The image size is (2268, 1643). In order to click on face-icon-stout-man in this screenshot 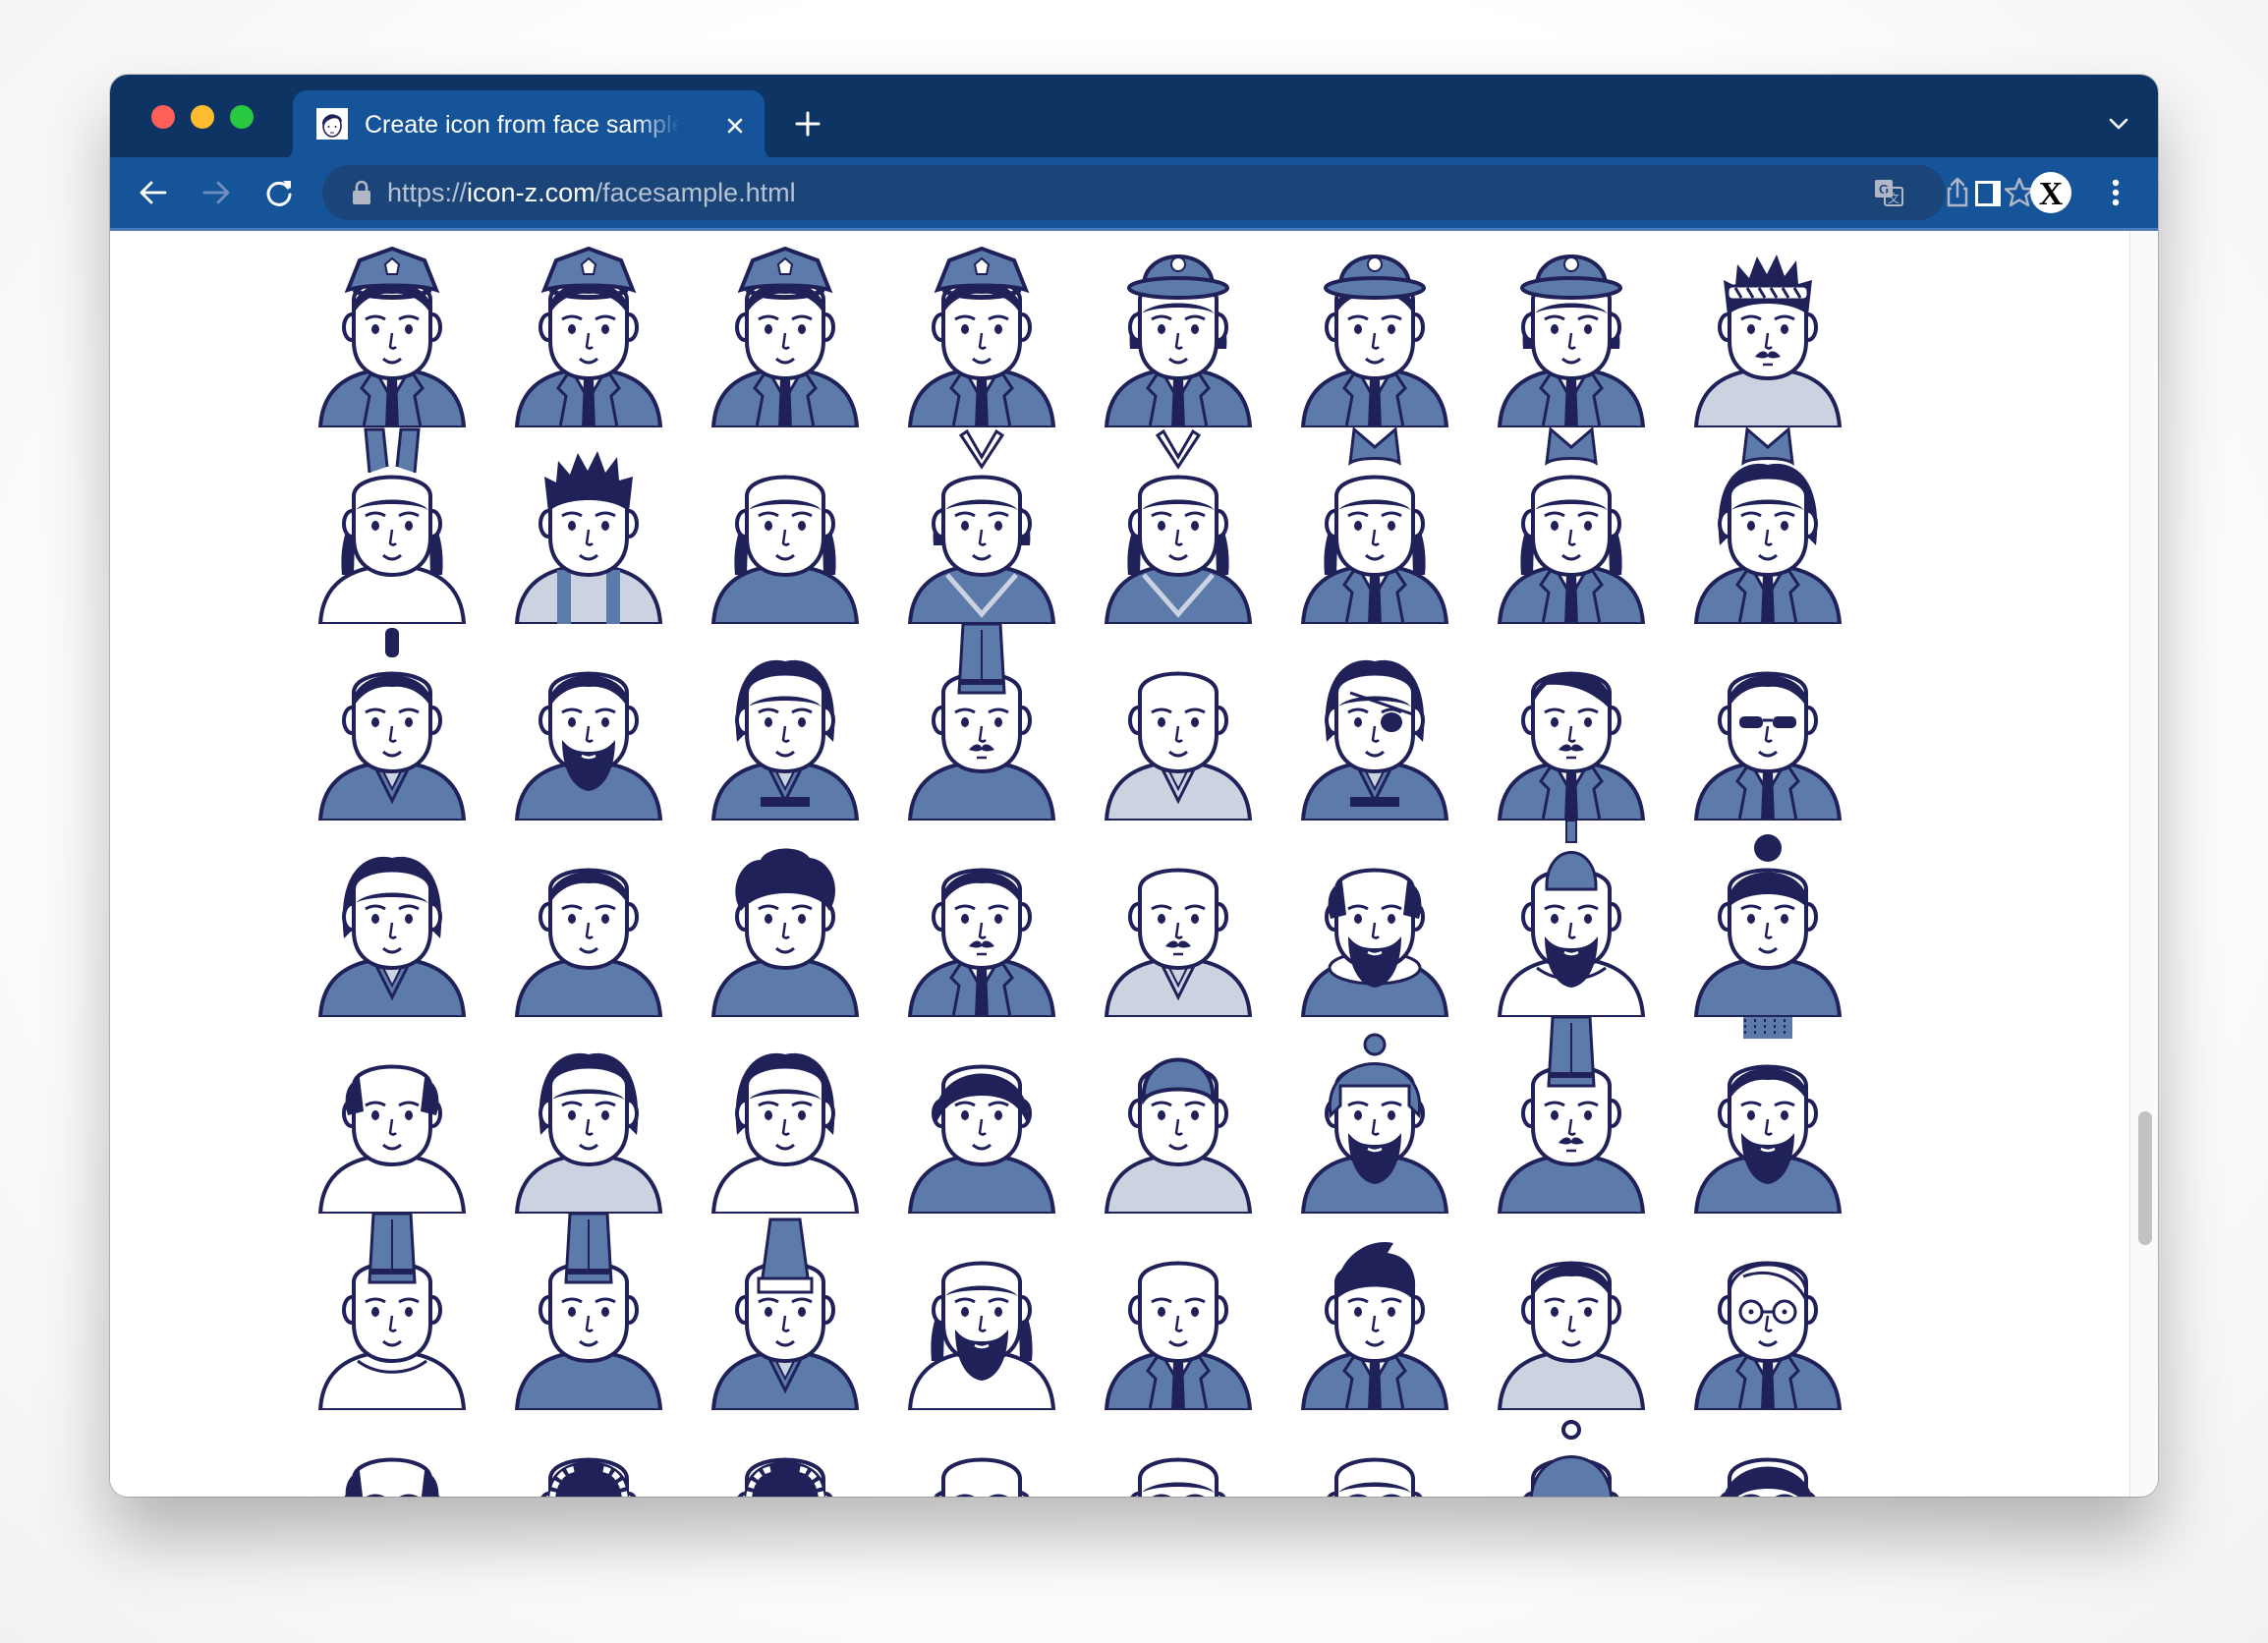, I will do `click(589, 919)`.